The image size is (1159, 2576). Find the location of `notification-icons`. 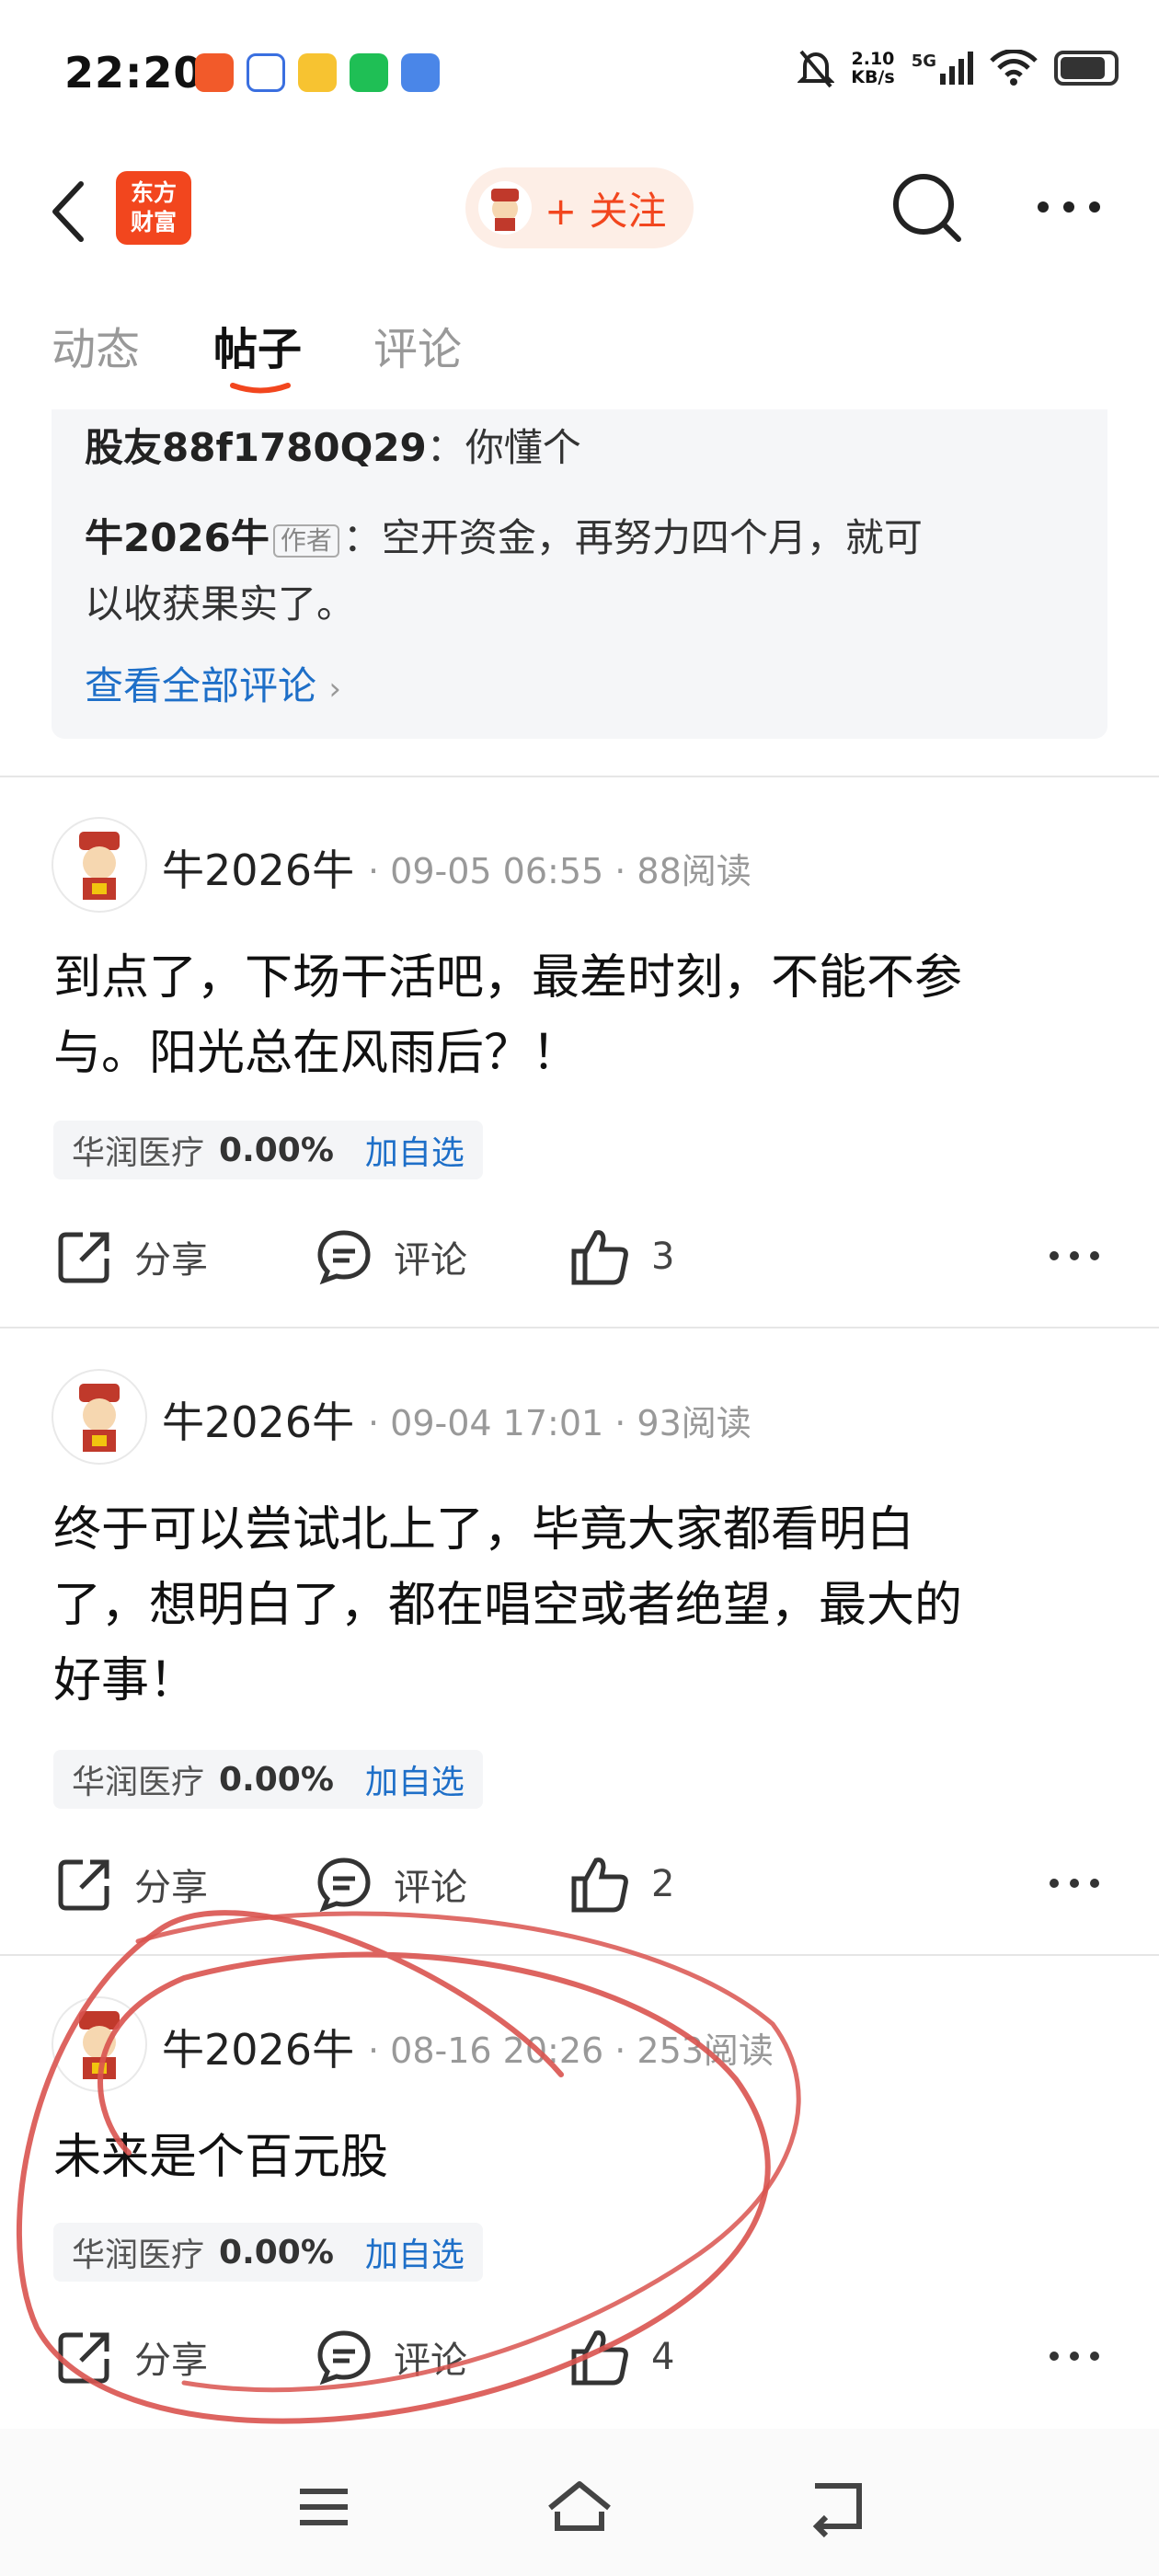

notification-icons is located at coordinates (317, 72).